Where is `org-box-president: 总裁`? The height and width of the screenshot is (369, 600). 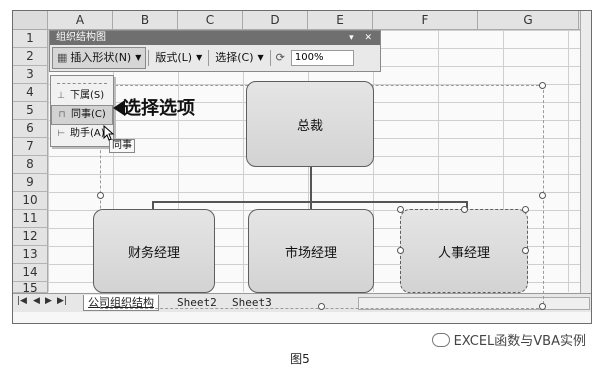 org-box-president: 总裁 is located at coordinates (310, 124).